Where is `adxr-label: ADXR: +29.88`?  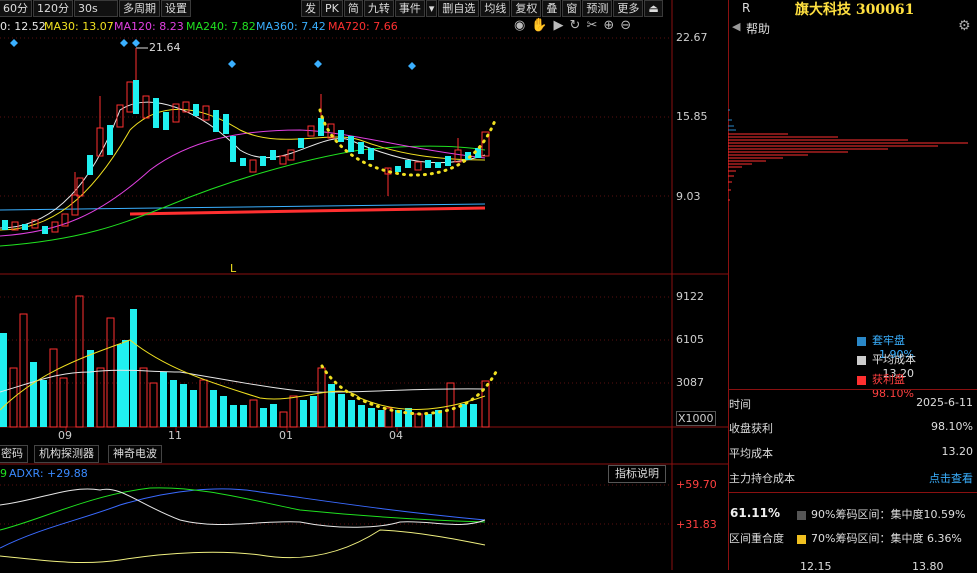
adxr-label: ADXR: +29.88 is located at coordinates (48, 473).